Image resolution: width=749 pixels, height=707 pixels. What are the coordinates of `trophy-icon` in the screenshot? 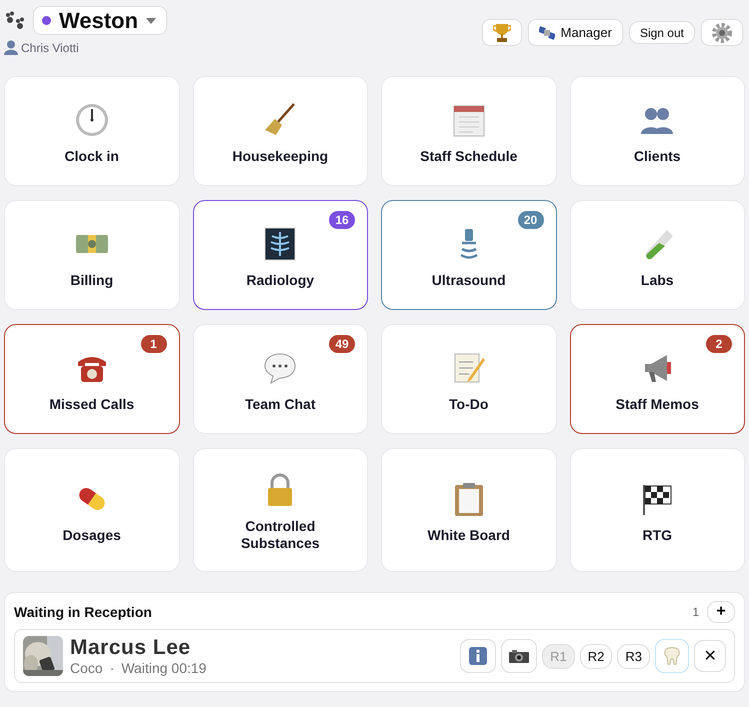 It's located at (501, 32).